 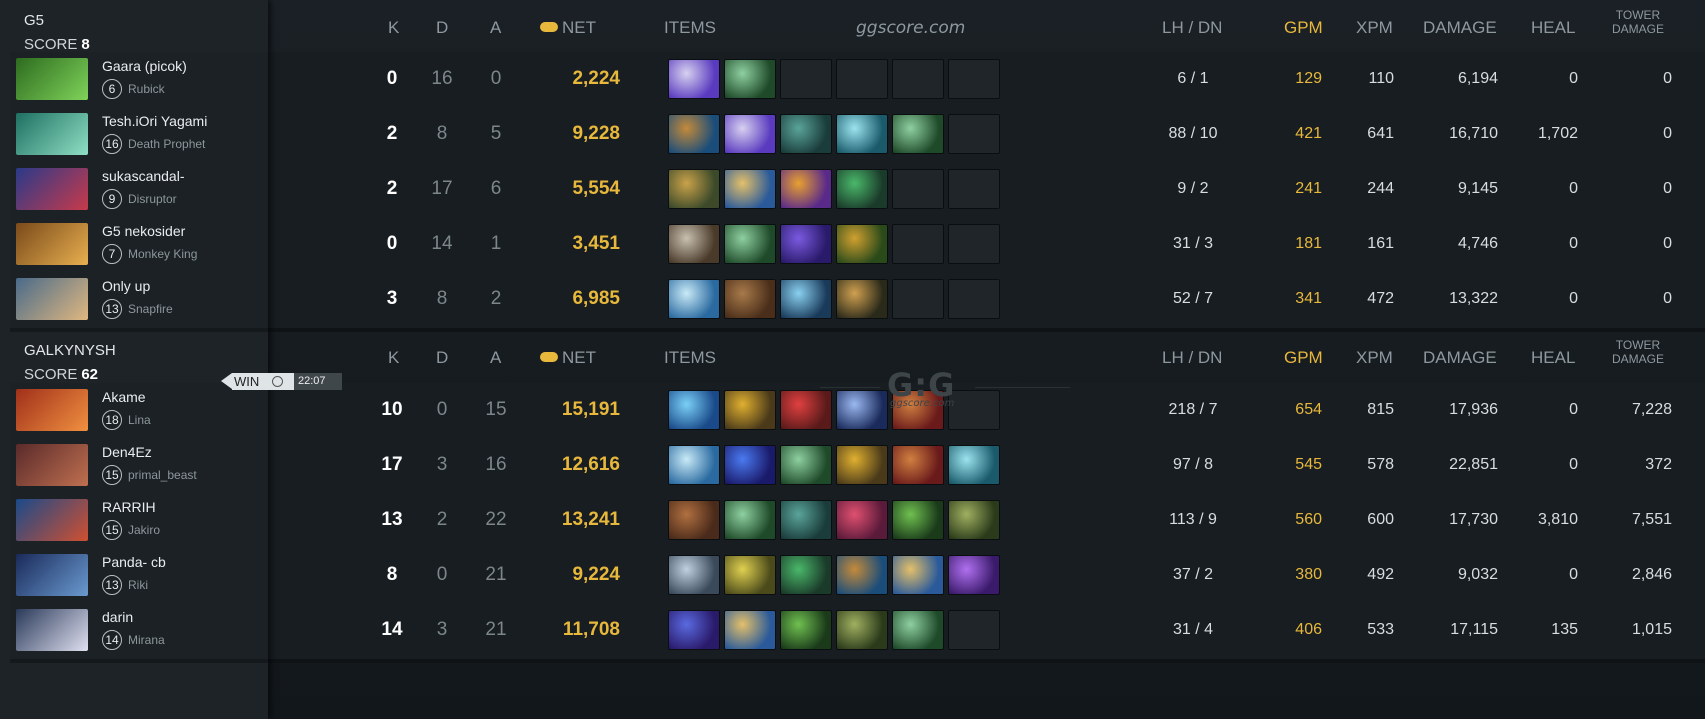 What do you see at coordinates (127, 452) in the screenshot?
I see `player-name: Den4Ez` at bounding box center [127, 452].